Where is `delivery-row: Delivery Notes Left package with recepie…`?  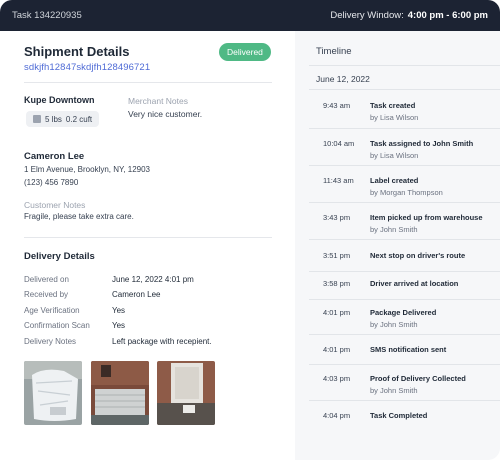
delivery-row: Delivery Notes Left package with recepie… is located at coordinates (149, 344).